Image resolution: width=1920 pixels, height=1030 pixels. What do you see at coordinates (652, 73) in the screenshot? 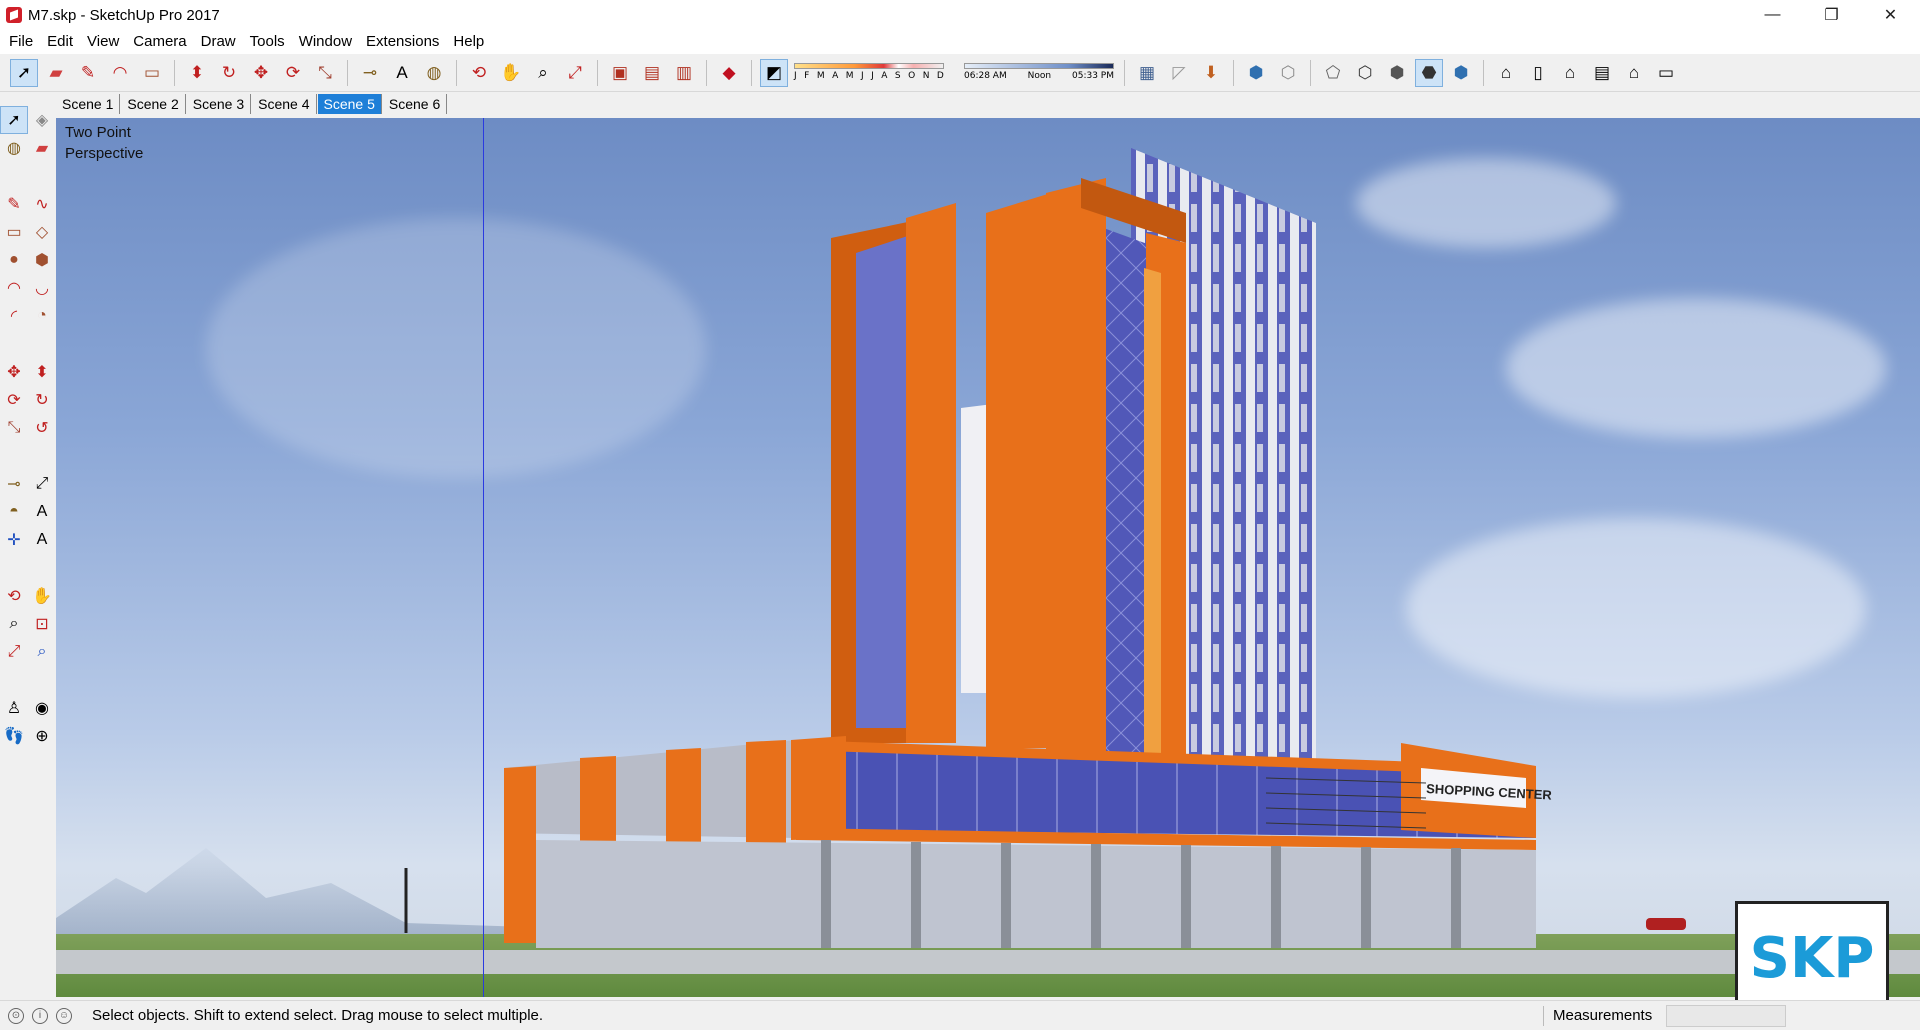
I see `share-model-icon: ▤` at bounding box center [652, 73].